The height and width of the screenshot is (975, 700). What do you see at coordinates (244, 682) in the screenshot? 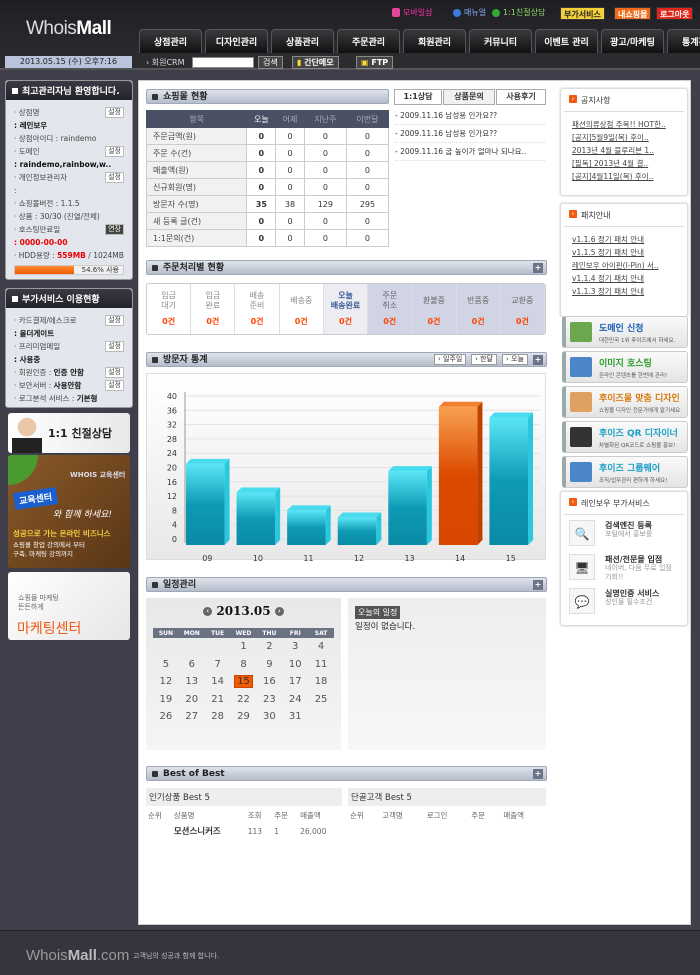
I see `calendar-day: 15` at bounding box center [244, 682].